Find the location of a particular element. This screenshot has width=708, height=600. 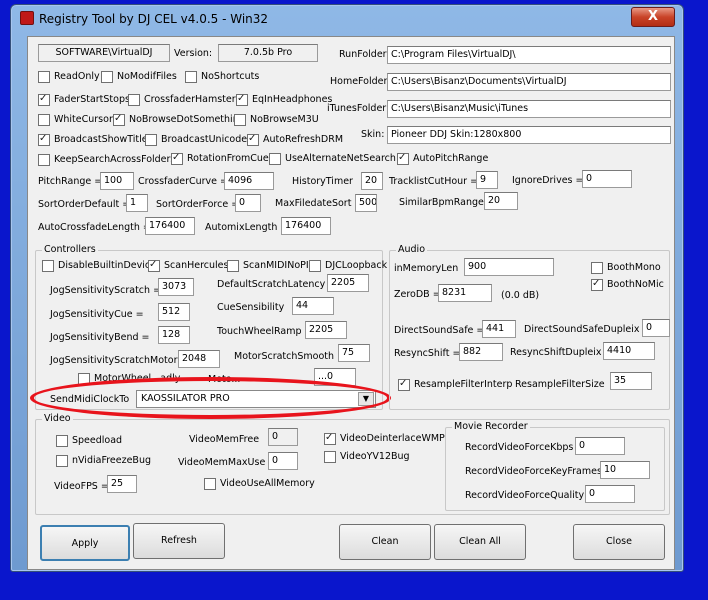

videomemfree-display: 0 is located at coordinates (283, 437).